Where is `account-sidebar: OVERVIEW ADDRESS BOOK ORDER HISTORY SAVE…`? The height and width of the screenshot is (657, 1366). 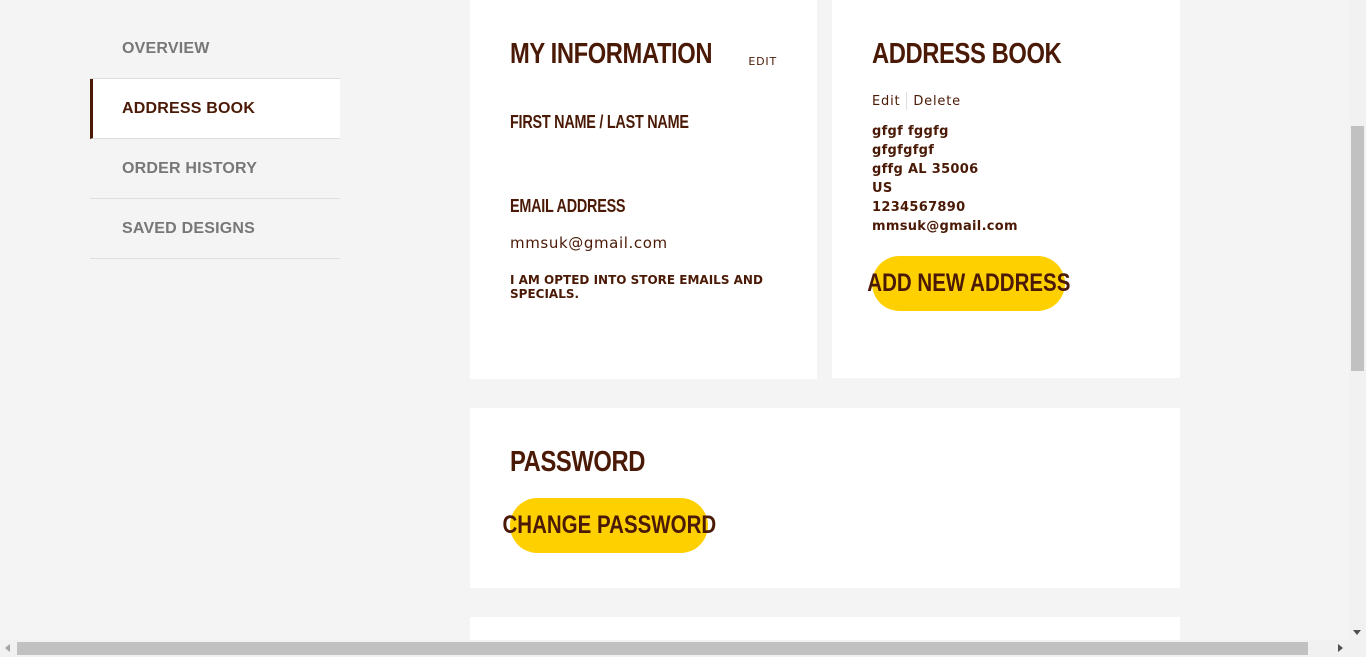 account-sidebar: OVERVIEW ADDRESS BOOK ORDER HISTORY SAVE… is located at coordinates (215, 139).